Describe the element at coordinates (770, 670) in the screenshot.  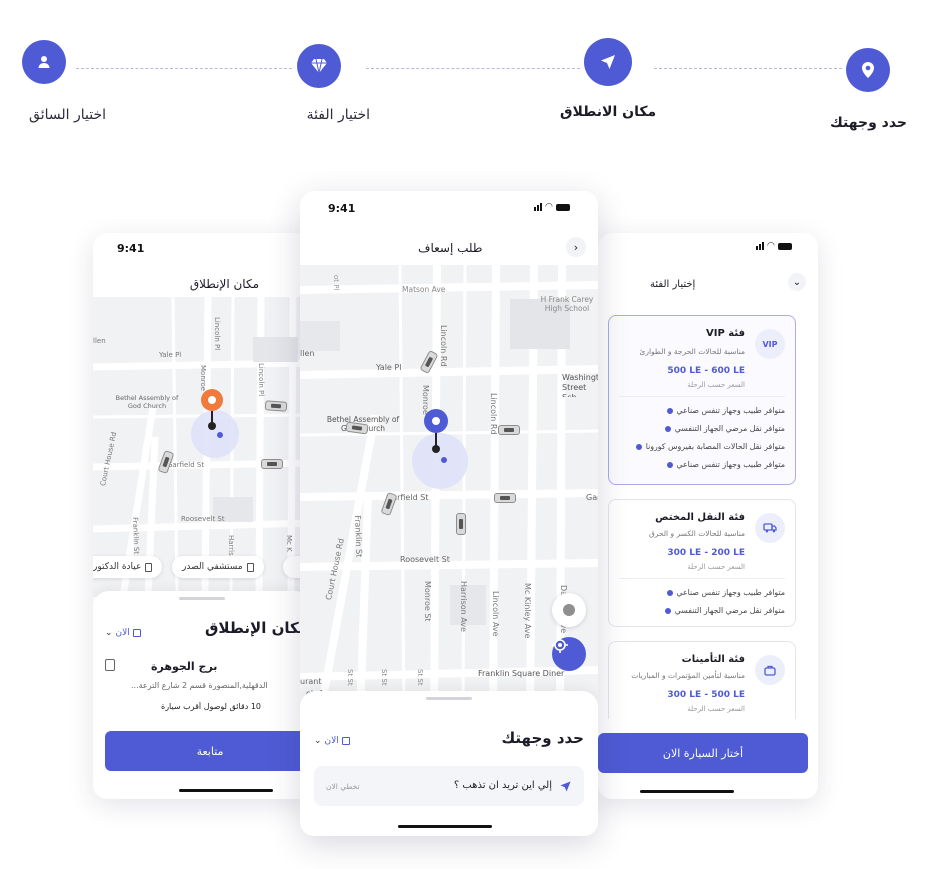
I see `briefcase-icon` at that location.